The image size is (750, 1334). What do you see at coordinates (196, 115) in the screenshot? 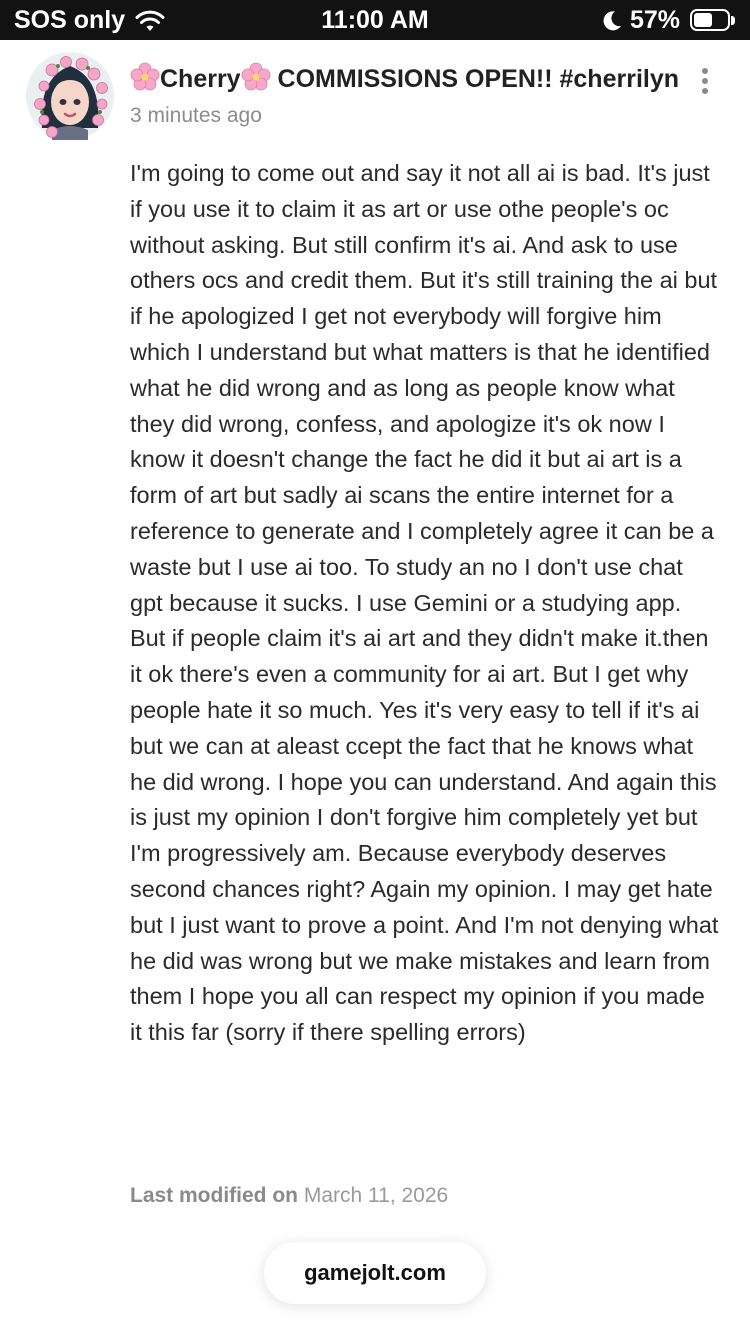
I see `post-timestamp: 3 minutes ago` at bounding box center [196, 115].